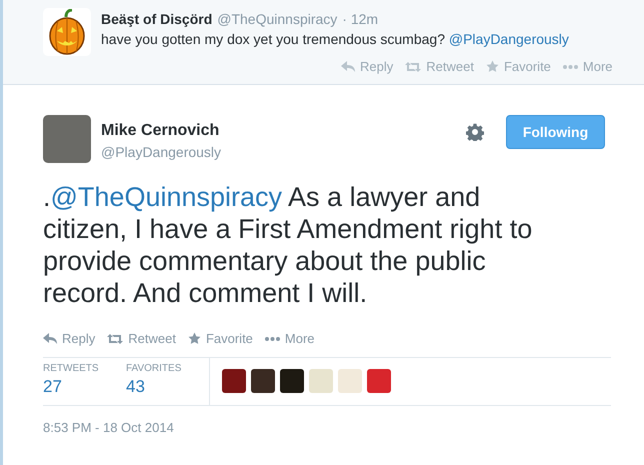 This screenshot has height=465, width=644. I want to click on stat-count: 27, so click(84, 387).